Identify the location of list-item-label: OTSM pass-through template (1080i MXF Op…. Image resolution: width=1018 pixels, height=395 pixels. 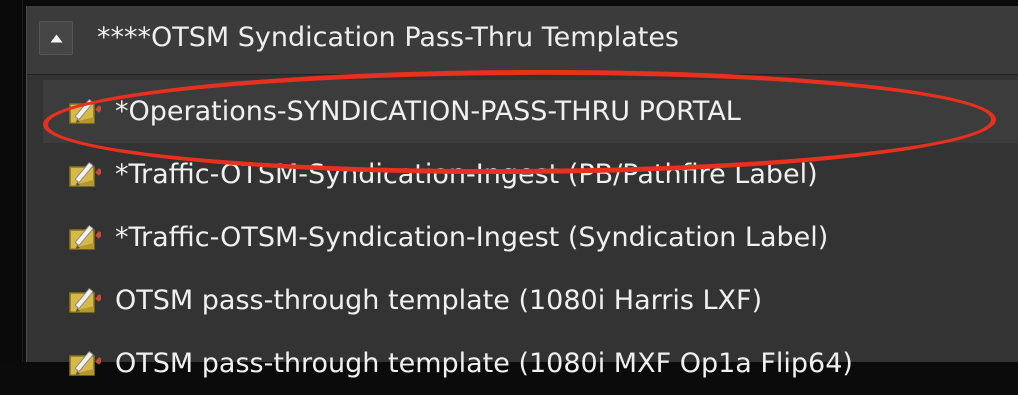
(484, 363).